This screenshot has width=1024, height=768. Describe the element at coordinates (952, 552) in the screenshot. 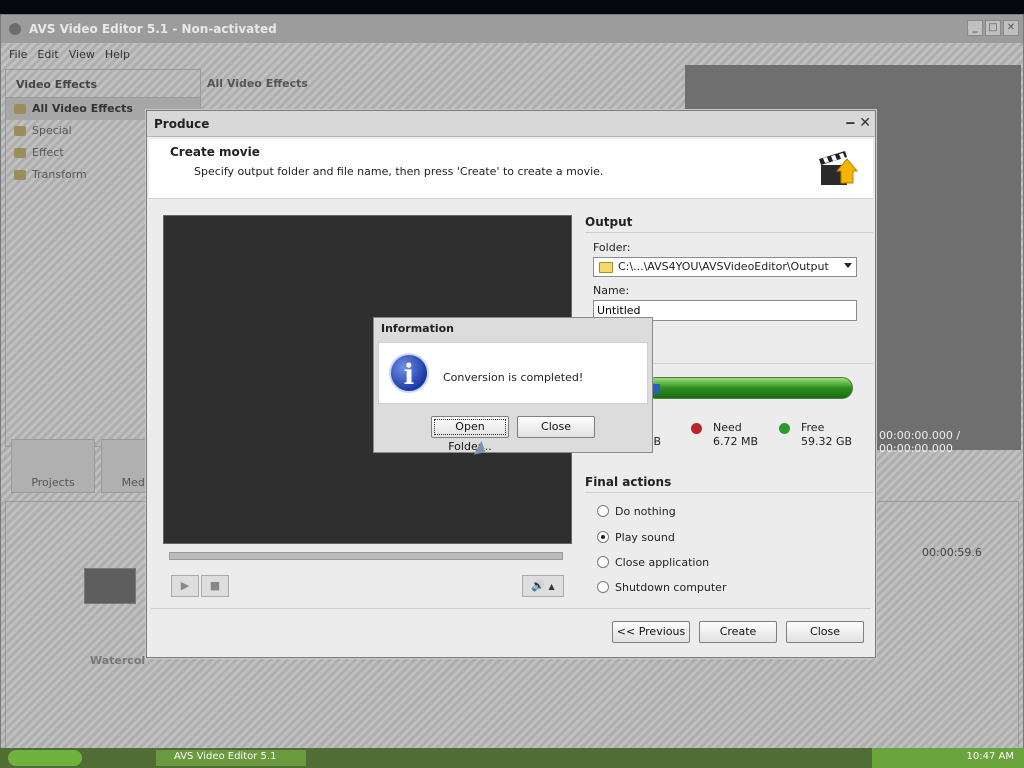

I see `timeline-time-label: 00:00:59.6` at that location.